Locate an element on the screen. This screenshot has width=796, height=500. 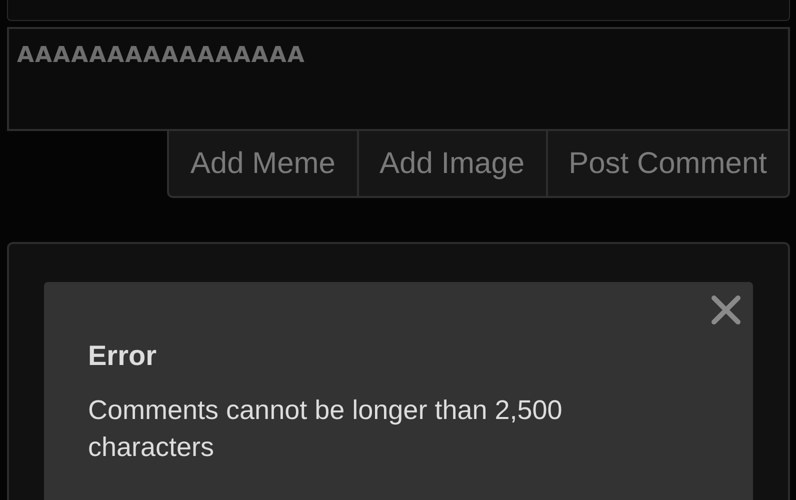
error-message: Comments cannot be longer than 2,500 characters is located at coordinates (326, 429).